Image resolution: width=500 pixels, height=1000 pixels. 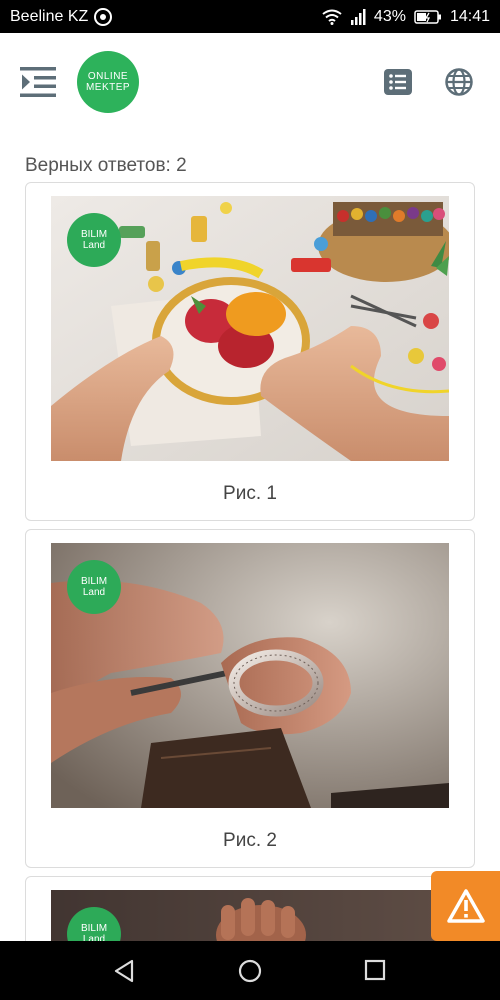 I want to click on back-button, so click(x=124, y=973).